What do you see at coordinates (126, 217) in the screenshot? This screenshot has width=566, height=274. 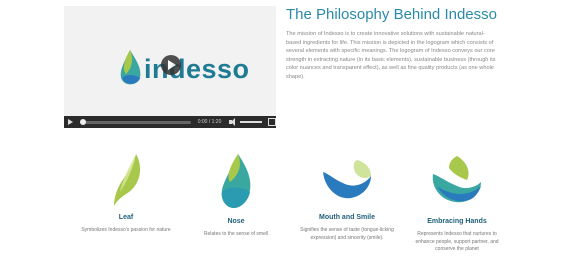 I see `feature-title: Leaf` at bounding box center [126, 217].